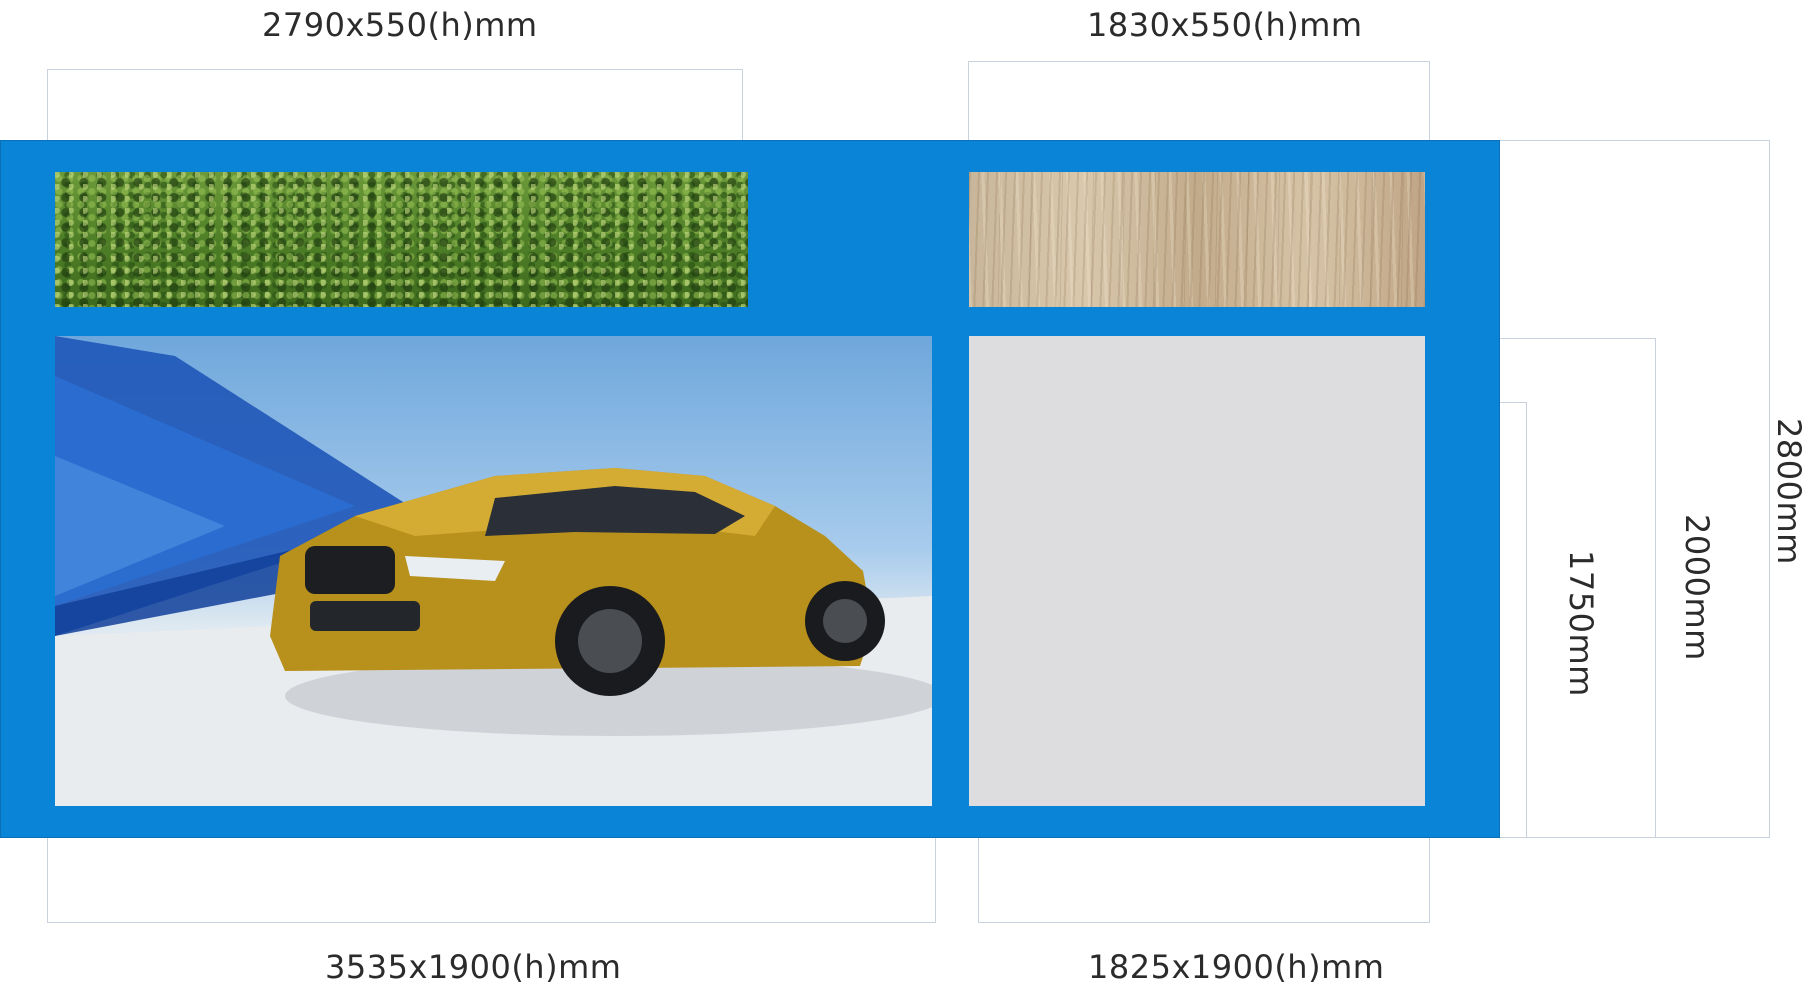  What do you see at coordinates (1199, 100) in the screenshot?
I see `top-right-guide` at bounding box center [1199, 100].